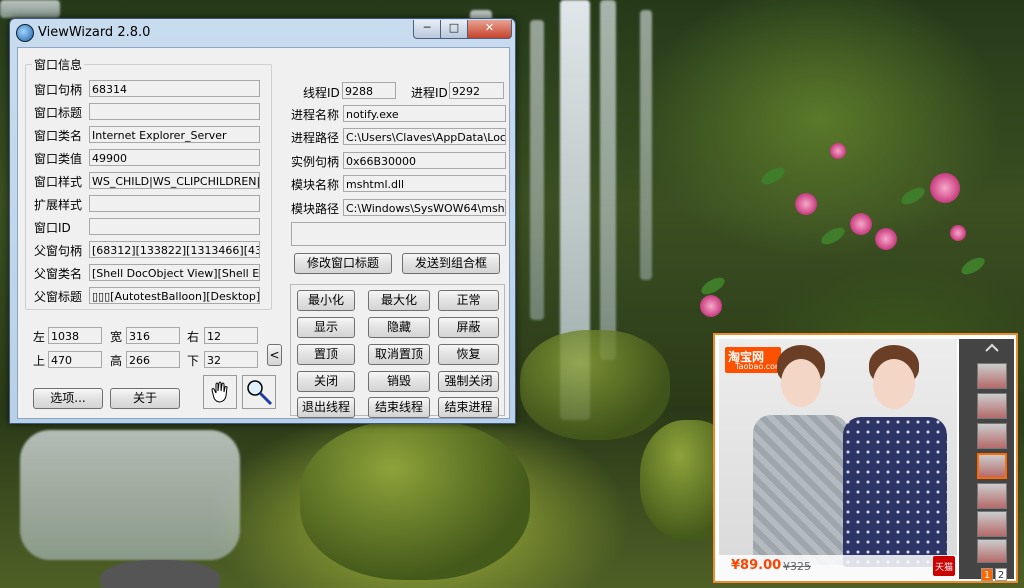 The width and height of the screenshot is (1024, 588). I want to click on field-process-name: notify.exe, so click(424, 113).